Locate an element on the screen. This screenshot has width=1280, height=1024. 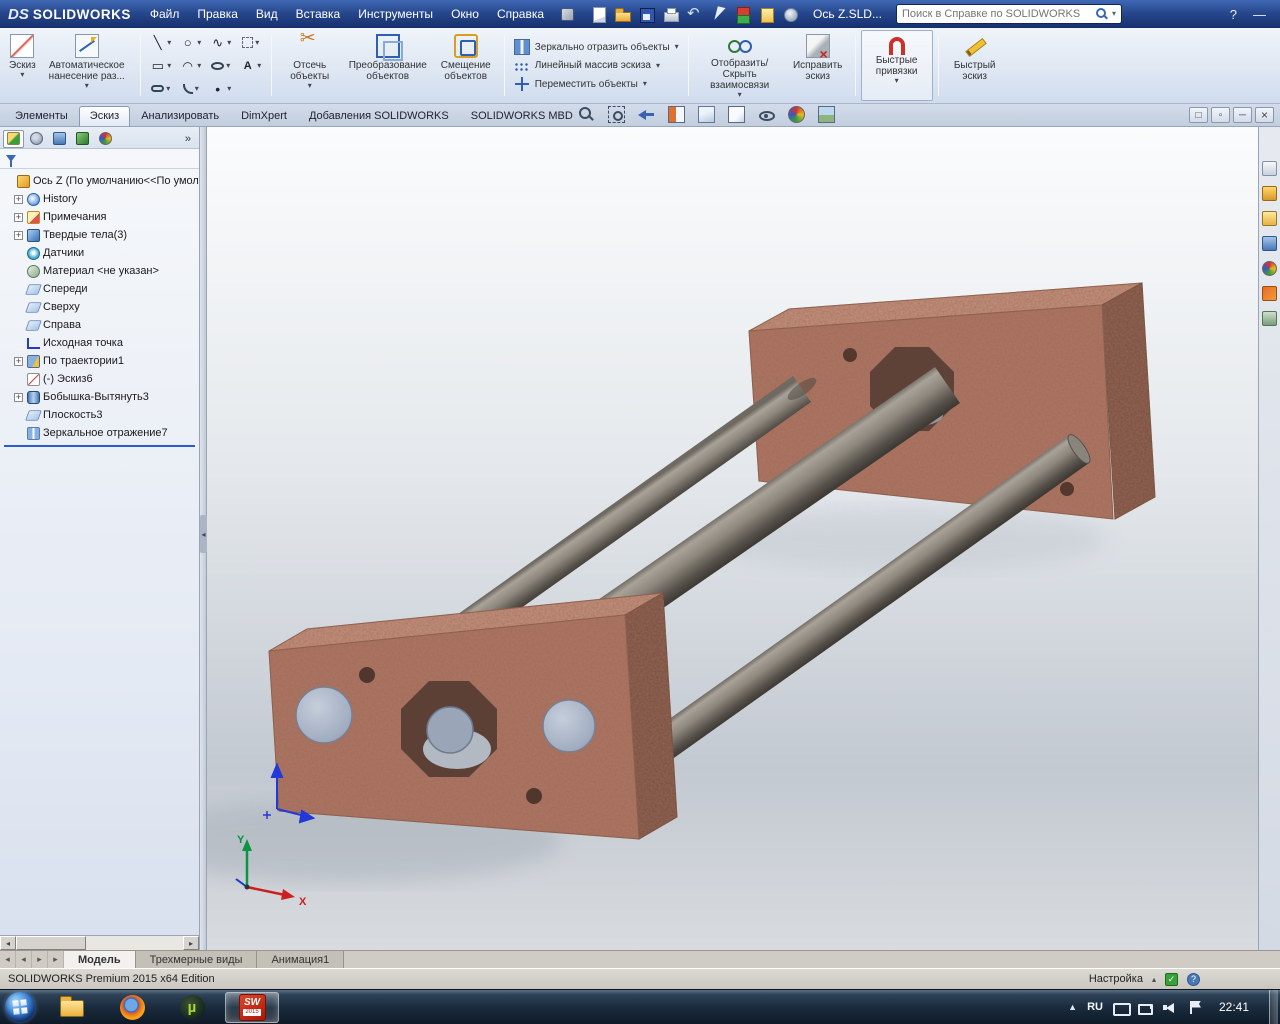
ribbon-stacked-button: Зеркально отразить объекты is located at coordinates (596, 47).